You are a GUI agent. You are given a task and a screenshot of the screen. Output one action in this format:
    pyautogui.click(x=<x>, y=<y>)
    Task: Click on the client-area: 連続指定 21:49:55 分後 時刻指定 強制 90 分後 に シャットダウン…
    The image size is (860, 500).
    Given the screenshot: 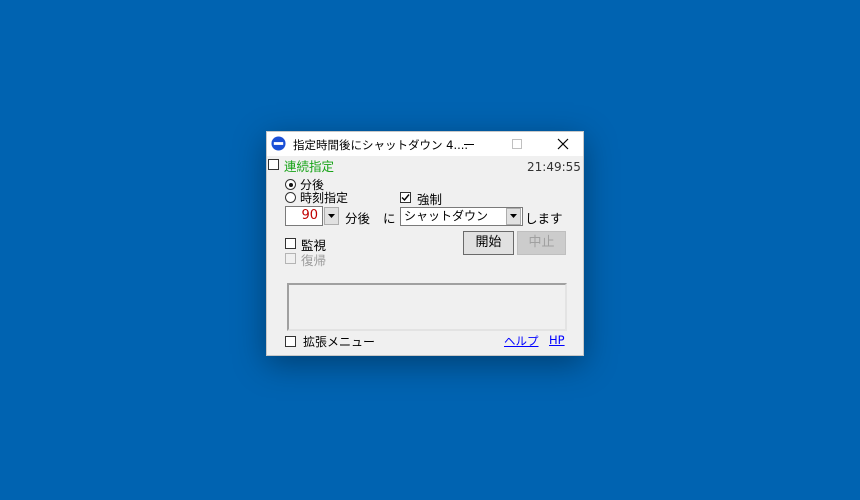 What is the action you would take?
    pyautogui.click(x=425, y=255)
    